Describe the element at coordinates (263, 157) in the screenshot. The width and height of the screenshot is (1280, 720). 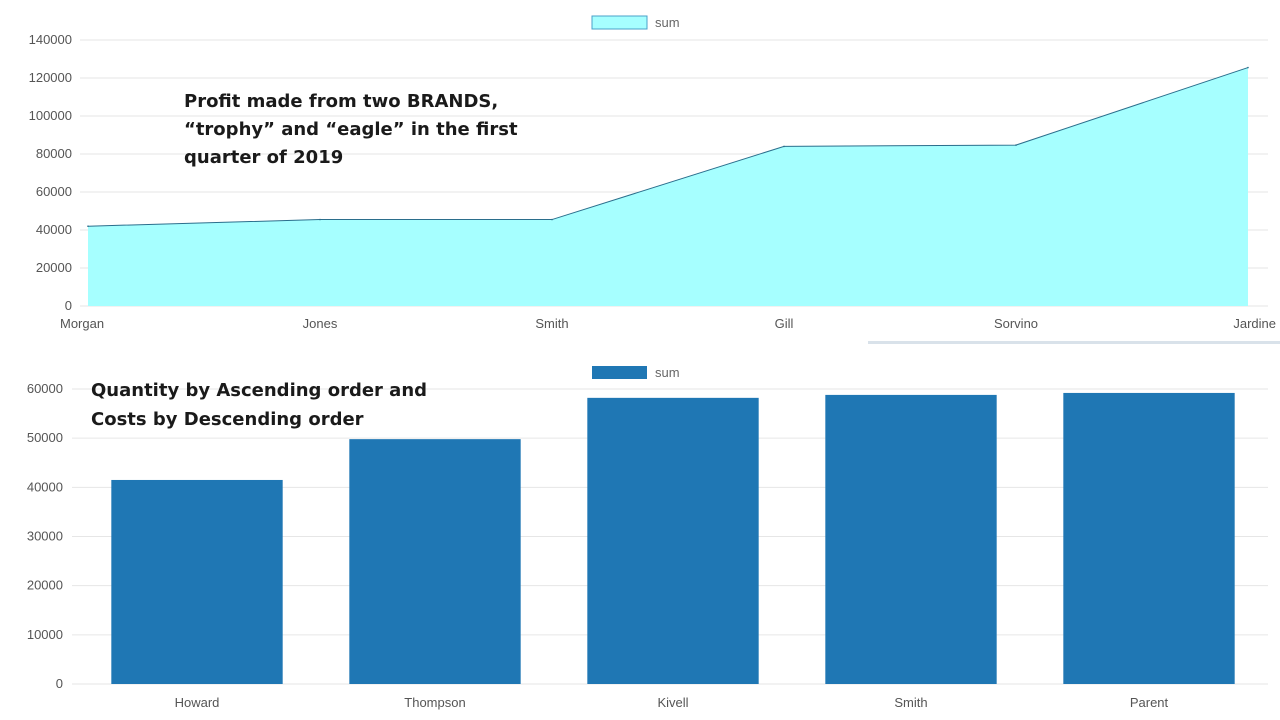
I see `chart-annotation: quarter of 2019` at that location.